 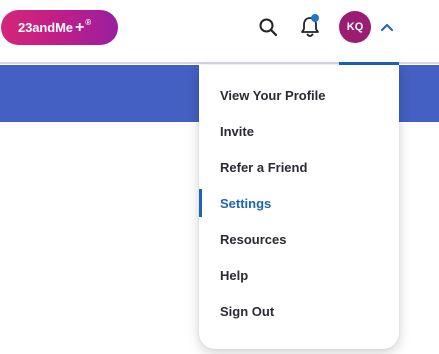 I want to click on menu-item-help: Help, so click(x=299, y=275).